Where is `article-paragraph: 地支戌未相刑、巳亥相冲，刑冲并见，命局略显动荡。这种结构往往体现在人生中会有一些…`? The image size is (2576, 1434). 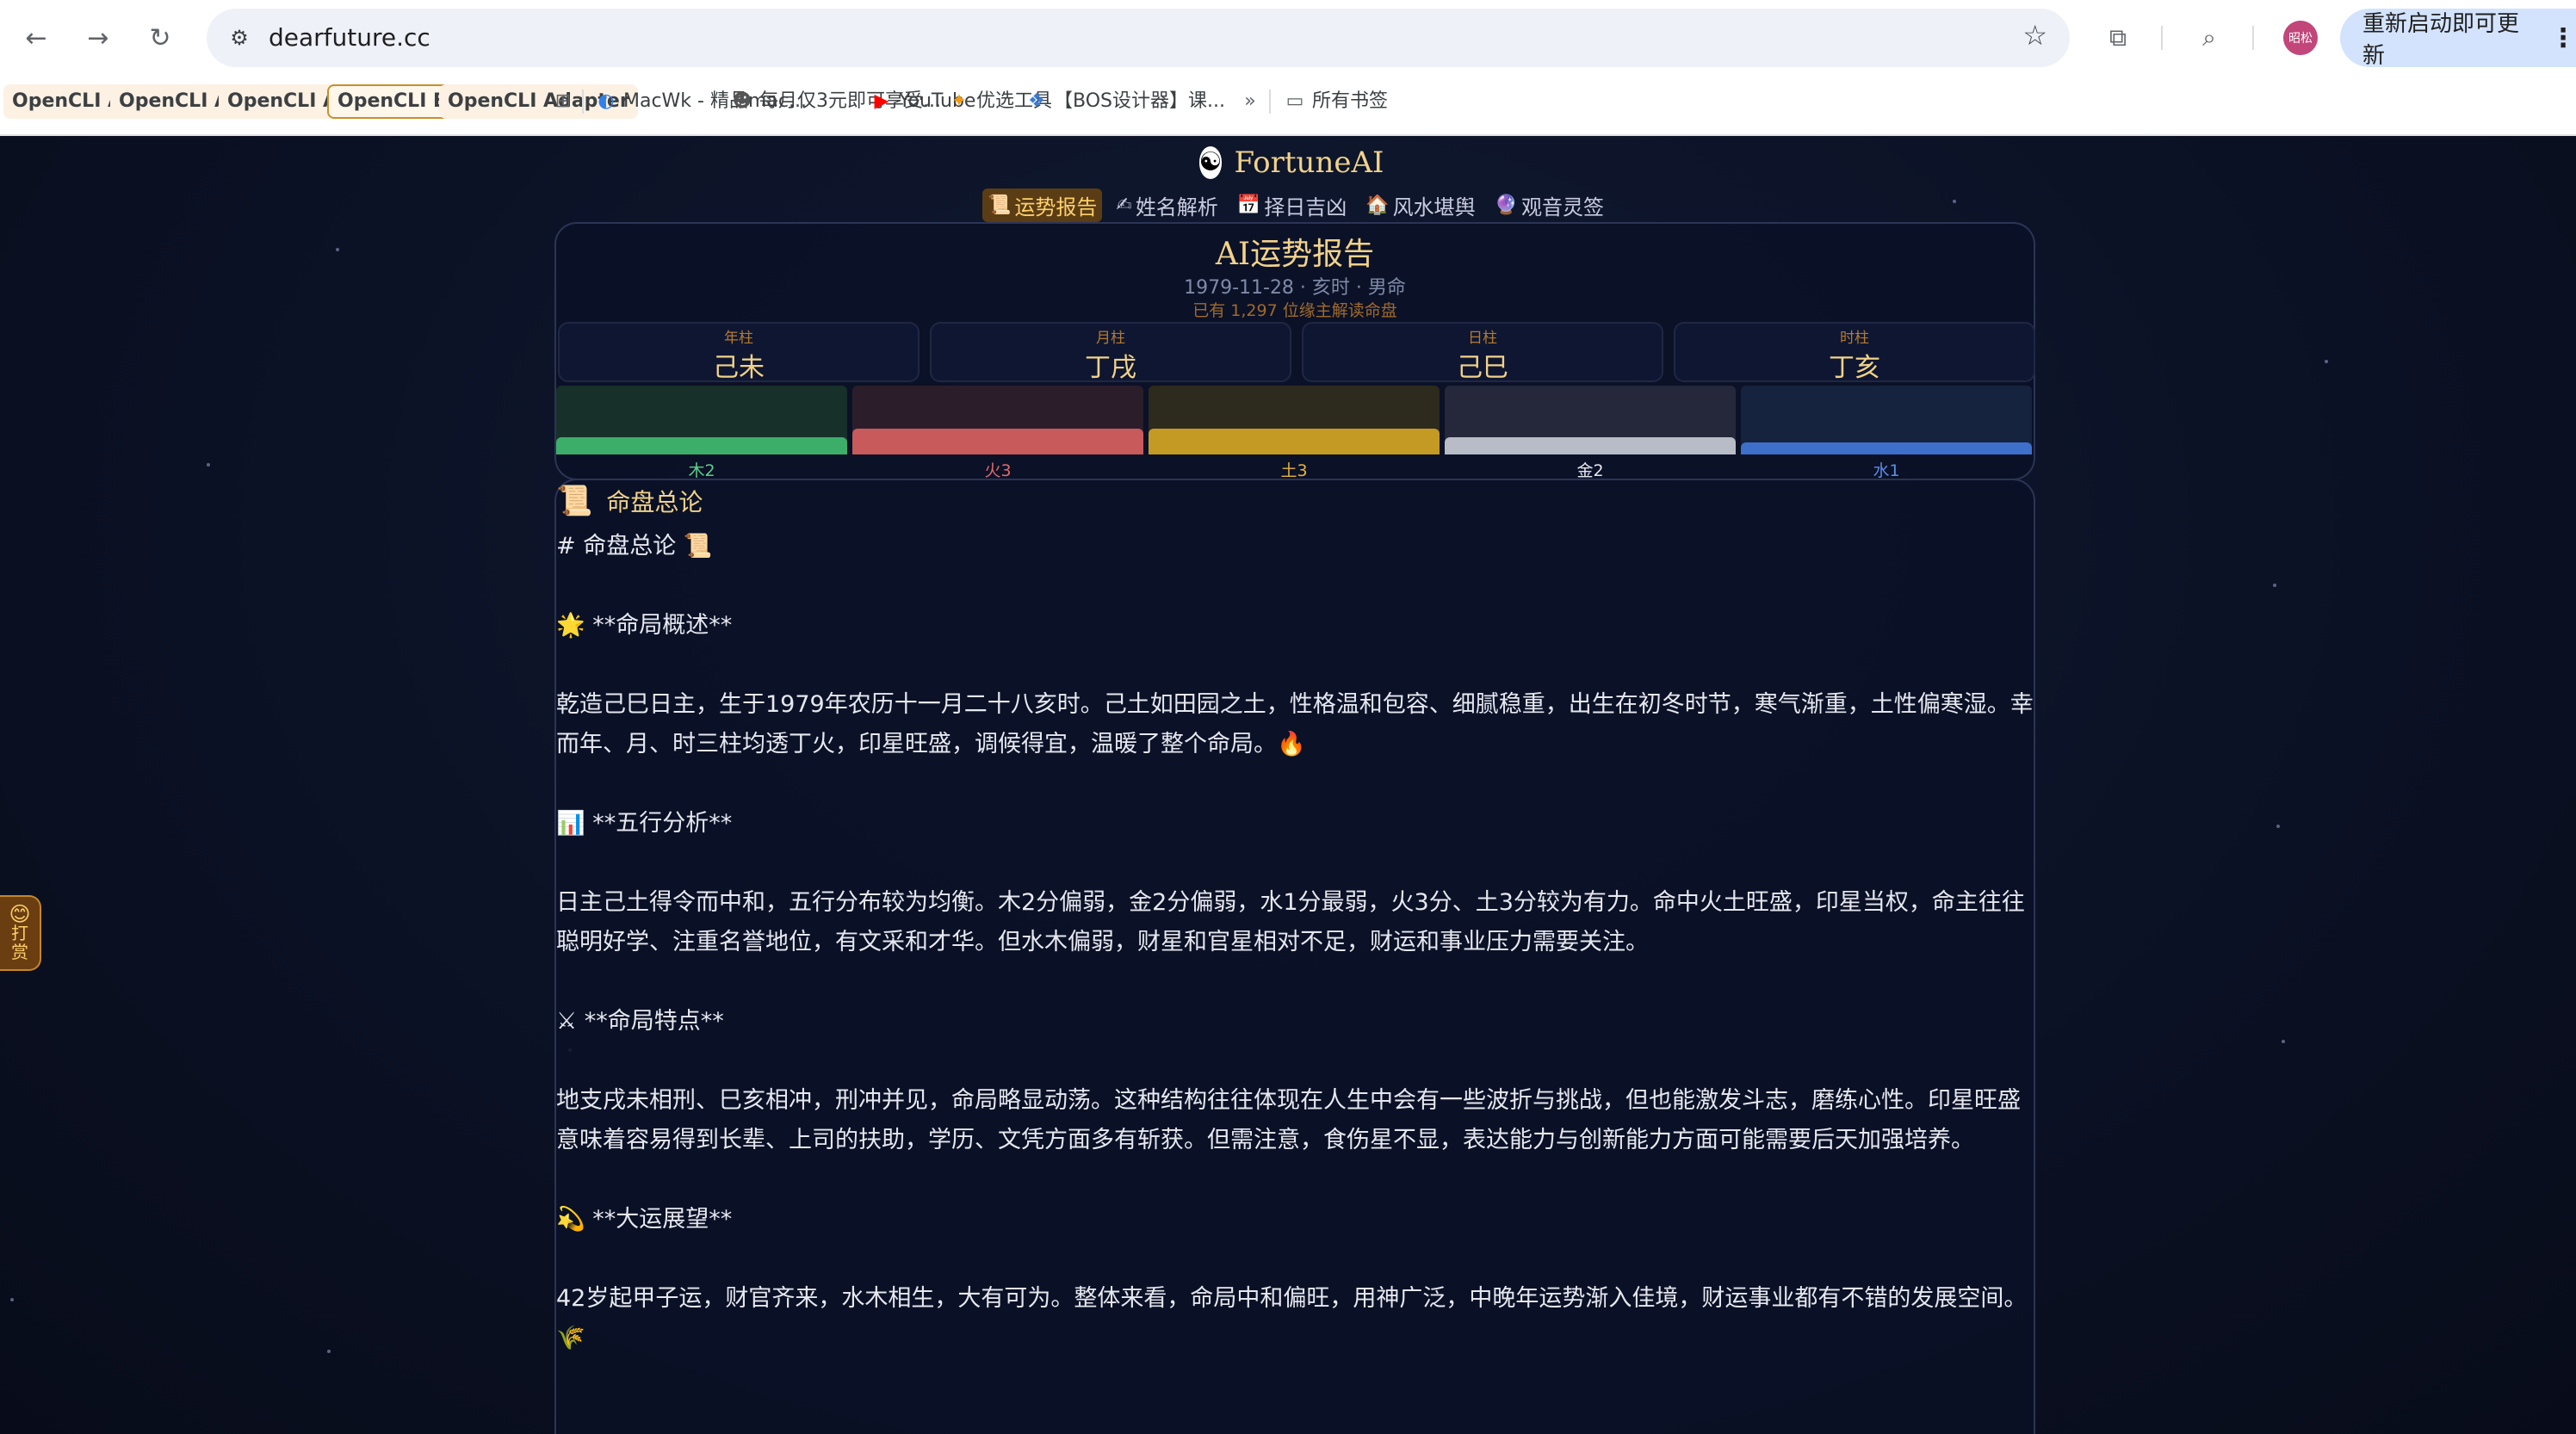
article-paragraph: 地支戌未相刑、巳亥相冲，刑冲并见，命局略显动荡。这种结构往往体现在人生中会有一些… is located at coordinates (1289, 1120).